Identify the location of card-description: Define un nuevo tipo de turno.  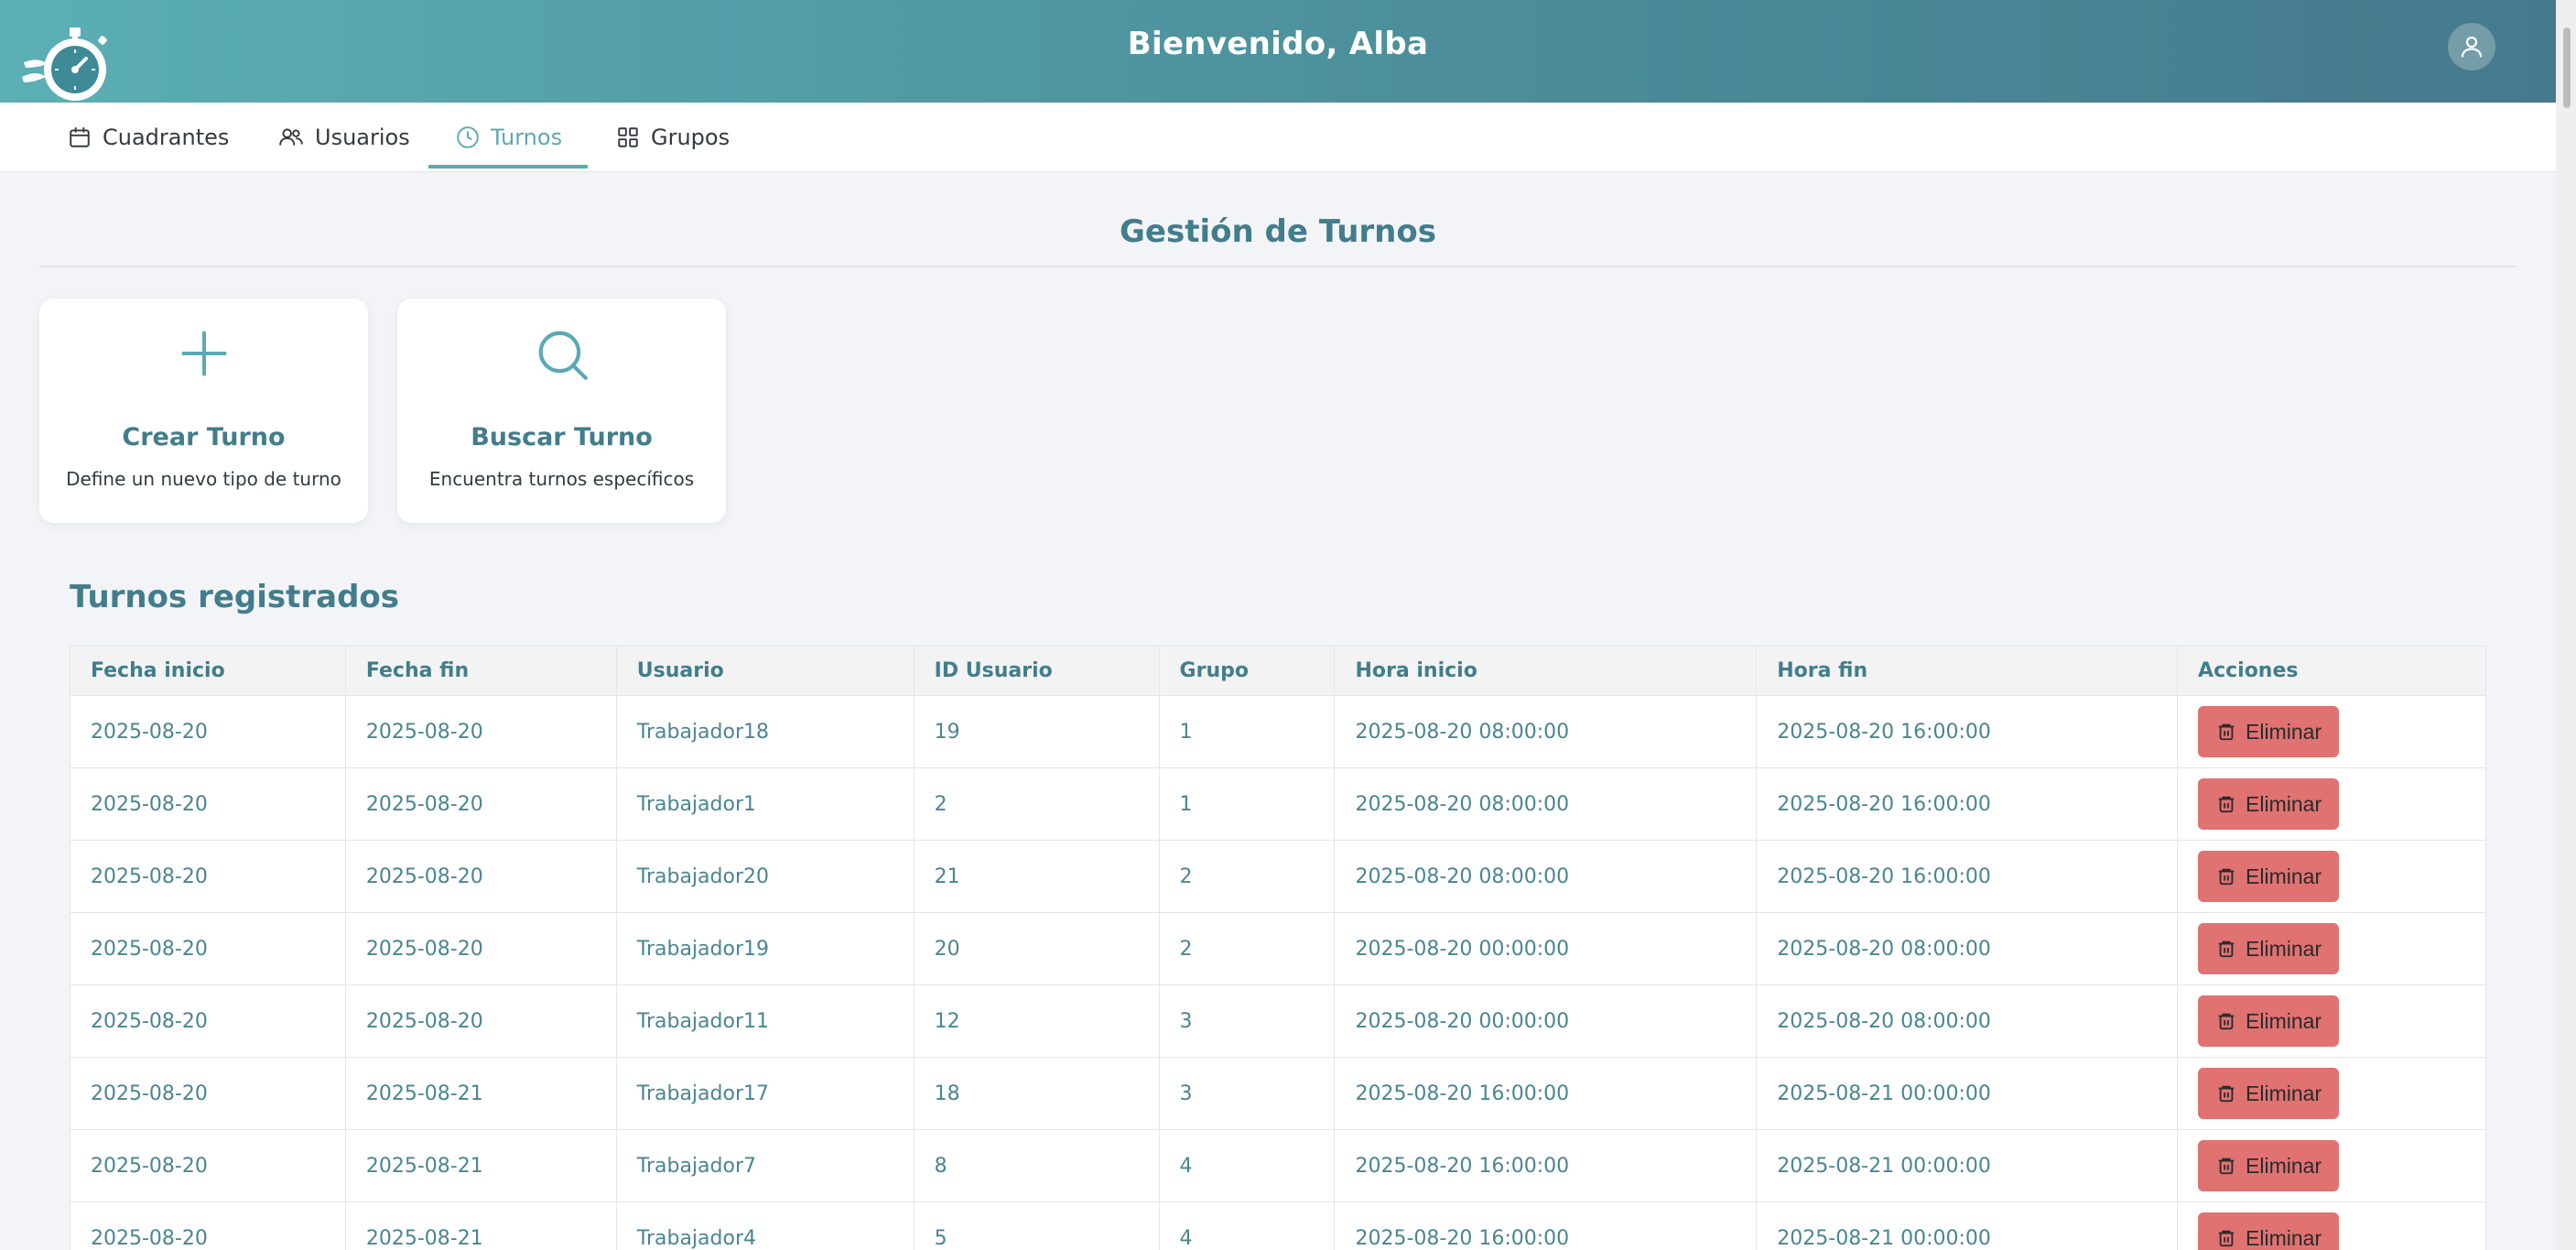
(204, 479).